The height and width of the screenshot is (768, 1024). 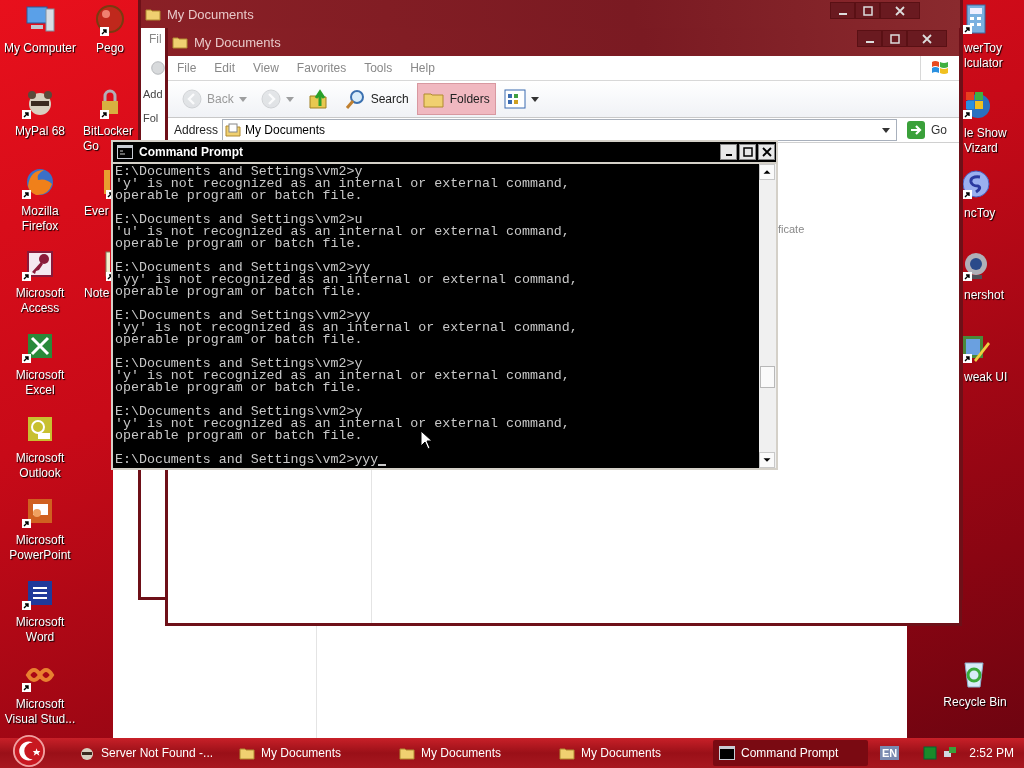 What do you see at coordinates (96, 211) in the screenshot?
I see `icon-label: Ever` at bounding box center [96, 211].